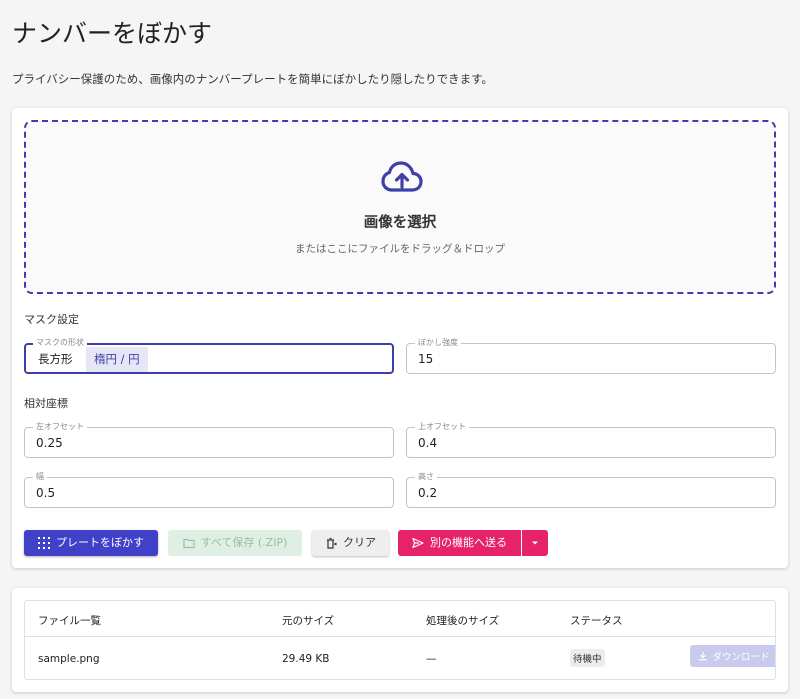 This screenshot has width=800, height=699. What do you see at coordinates (49, 443) in the screenshot?
I see `left-offset-value: 0.25` at bounding box center [49, 443].